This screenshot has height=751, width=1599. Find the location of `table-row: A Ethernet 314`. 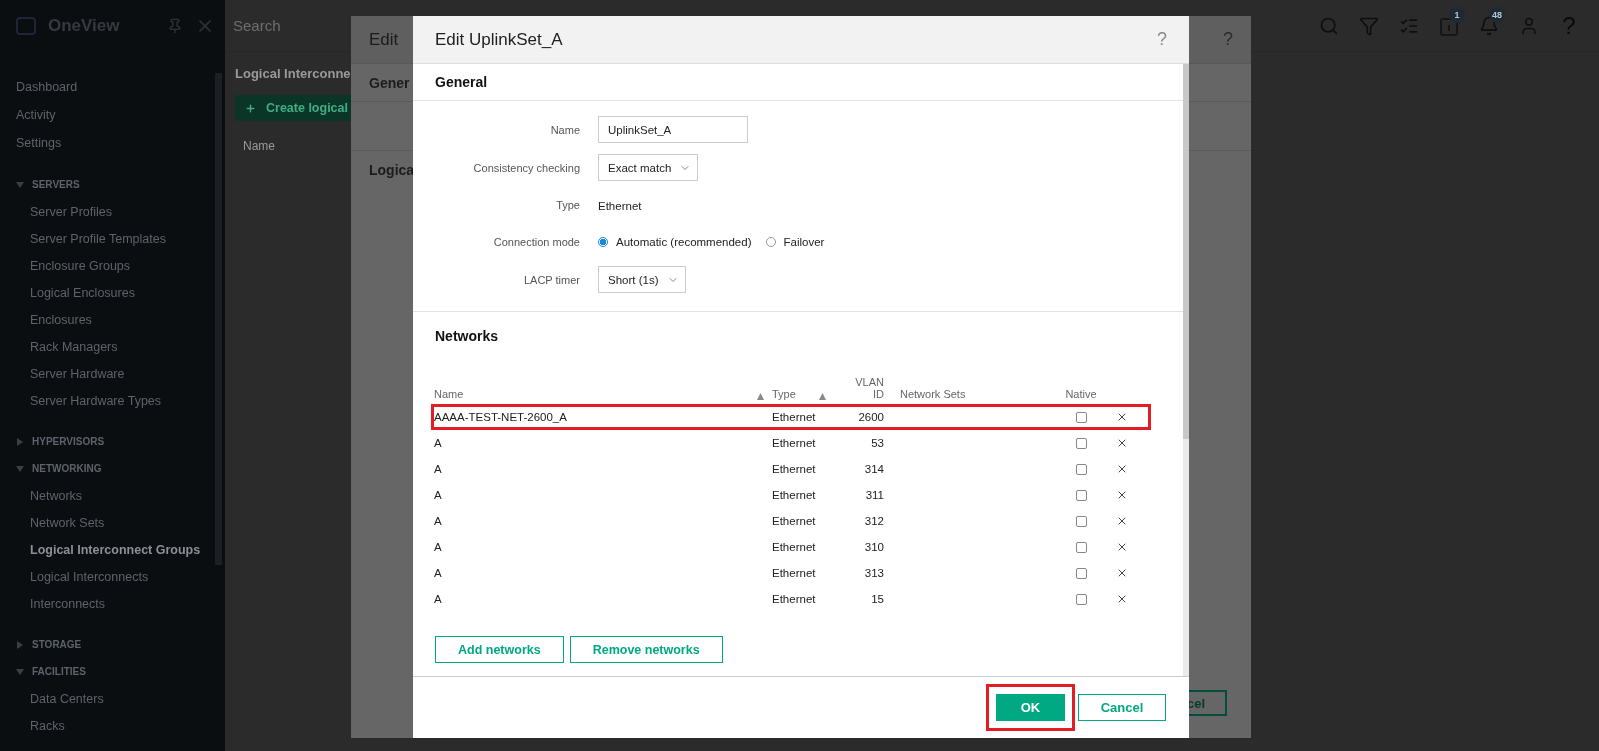

table-row: A Ethernet 314 is located at coordinates (791, 469).